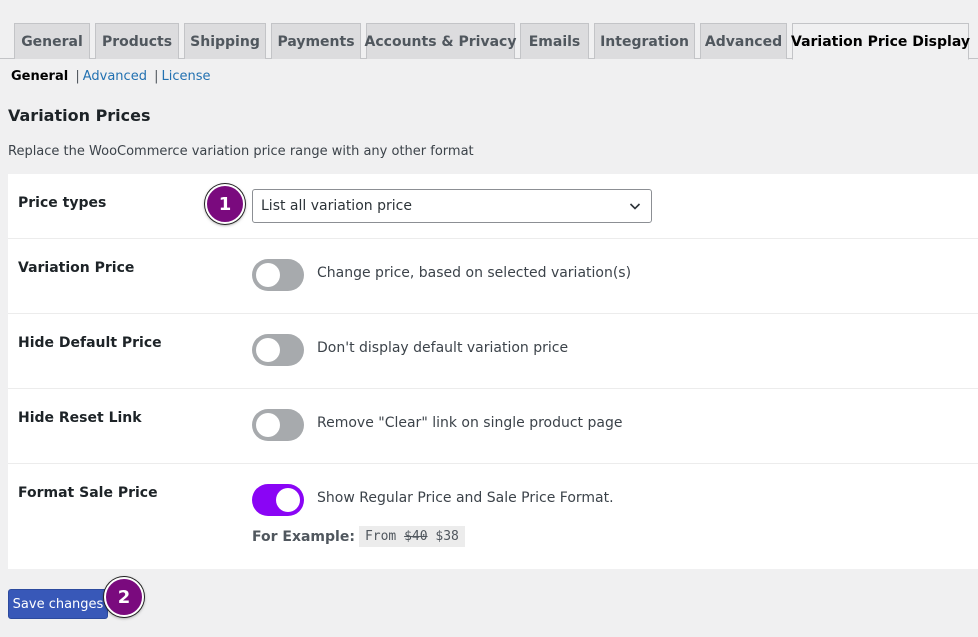 The image size is (978, 637). I want to click on hide-reset-link-toggle, so click(278, 425).